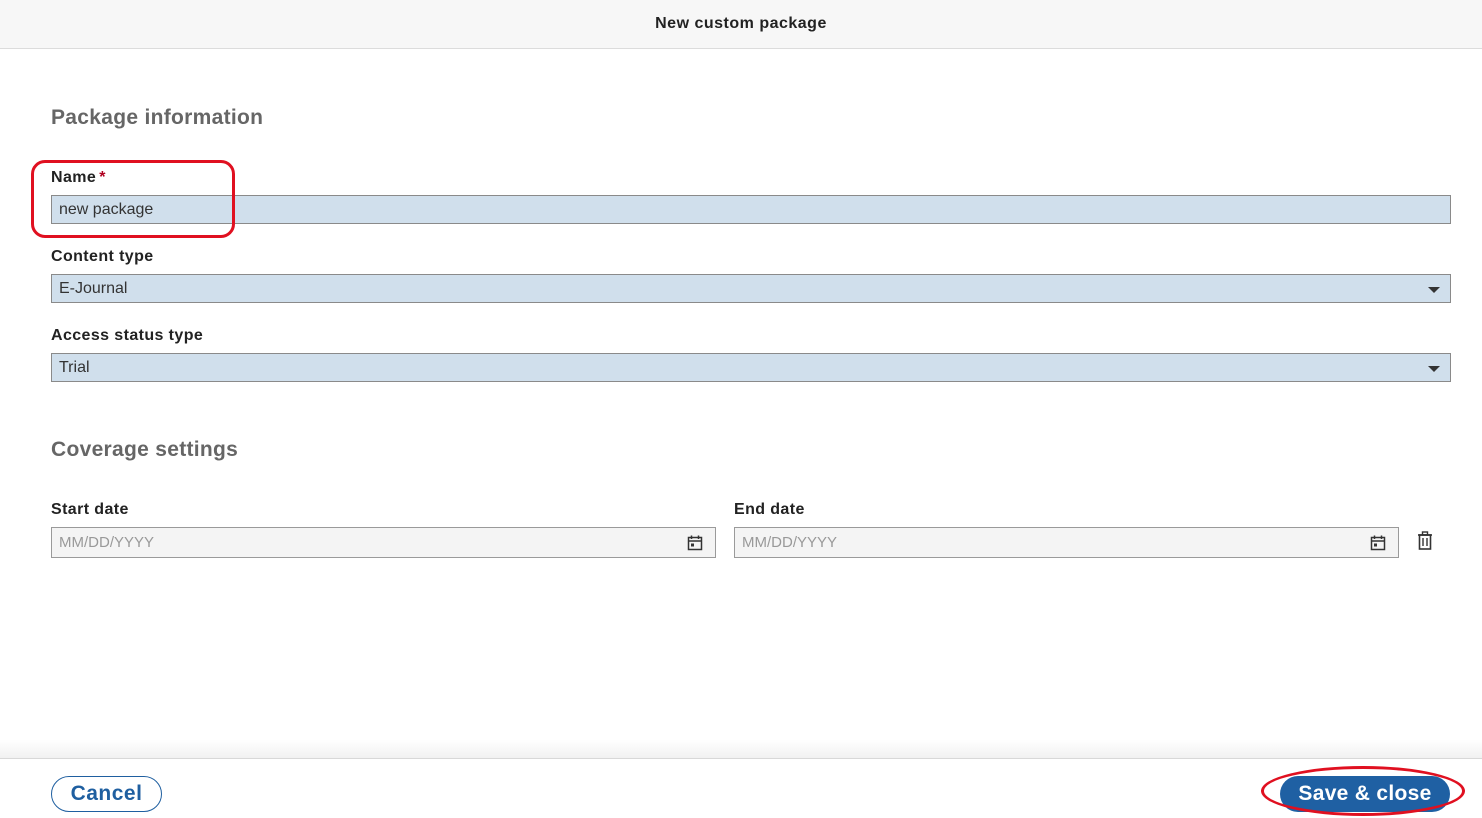 Image resolution: width=1482 pixels, height=818 pixels. I want to click on annotation-highlight-name-field, so click(133, 199).